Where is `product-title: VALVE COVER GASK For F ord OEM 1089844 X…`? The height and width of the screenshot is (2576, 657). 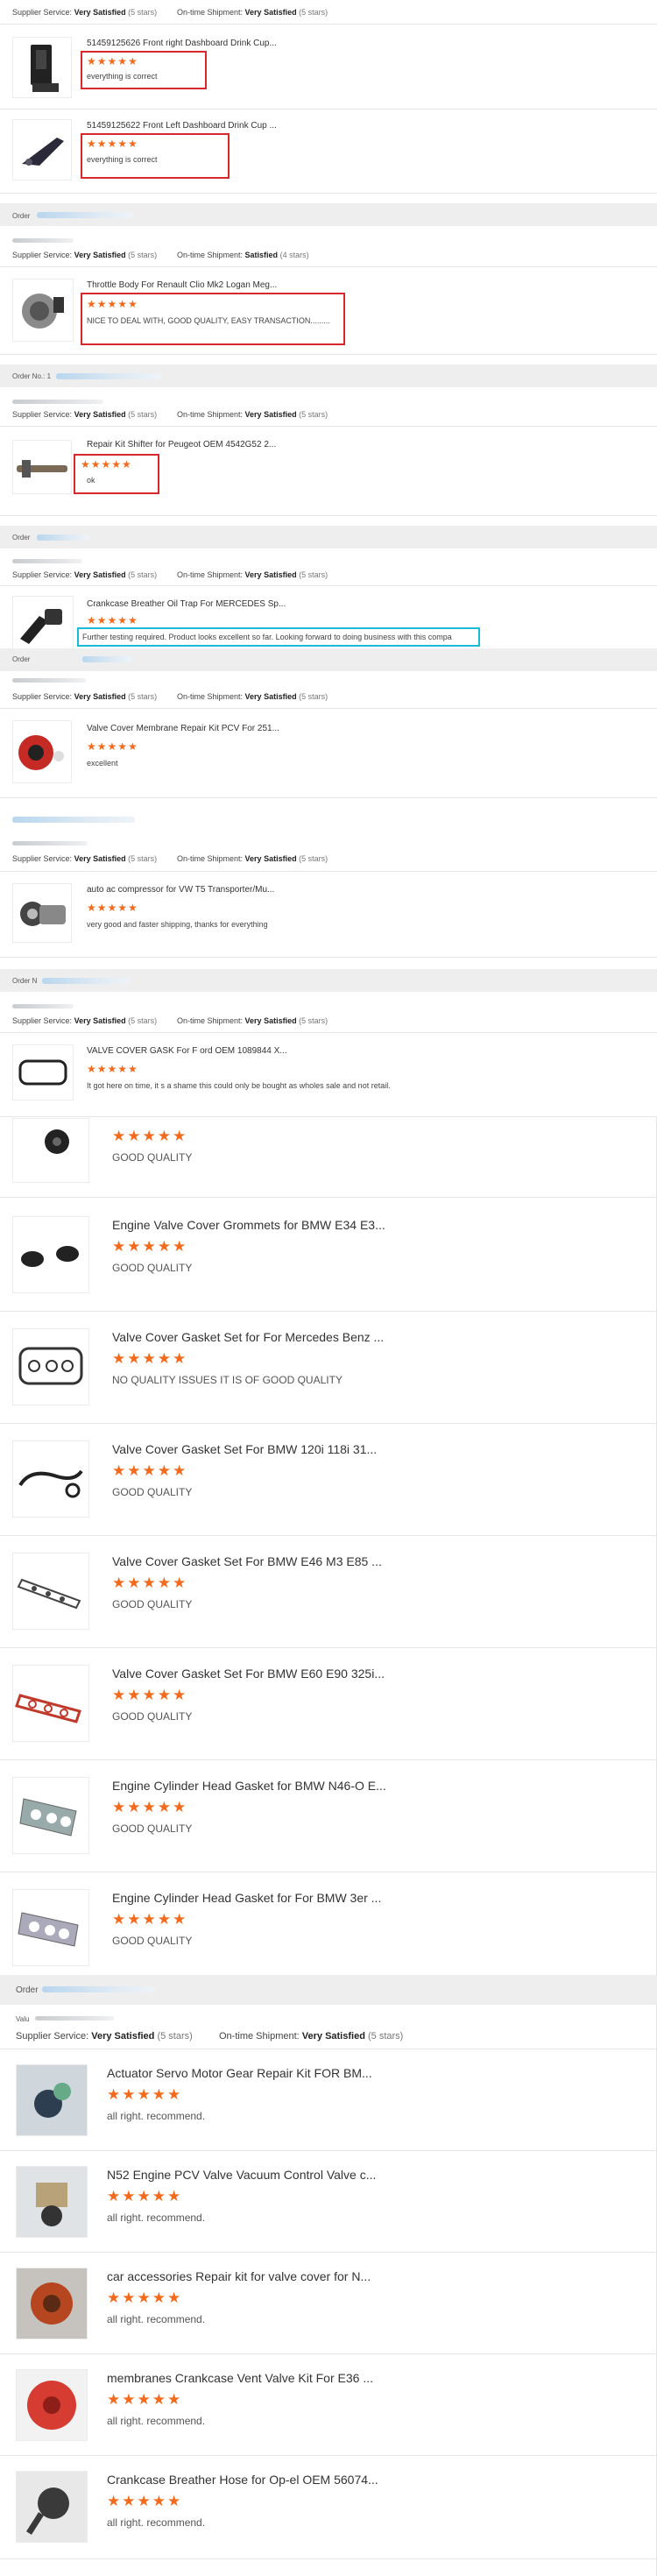 product-title: VALVE COVER GASK For F ord OEM 1089844 X… is located at coordinates (187, 1051).